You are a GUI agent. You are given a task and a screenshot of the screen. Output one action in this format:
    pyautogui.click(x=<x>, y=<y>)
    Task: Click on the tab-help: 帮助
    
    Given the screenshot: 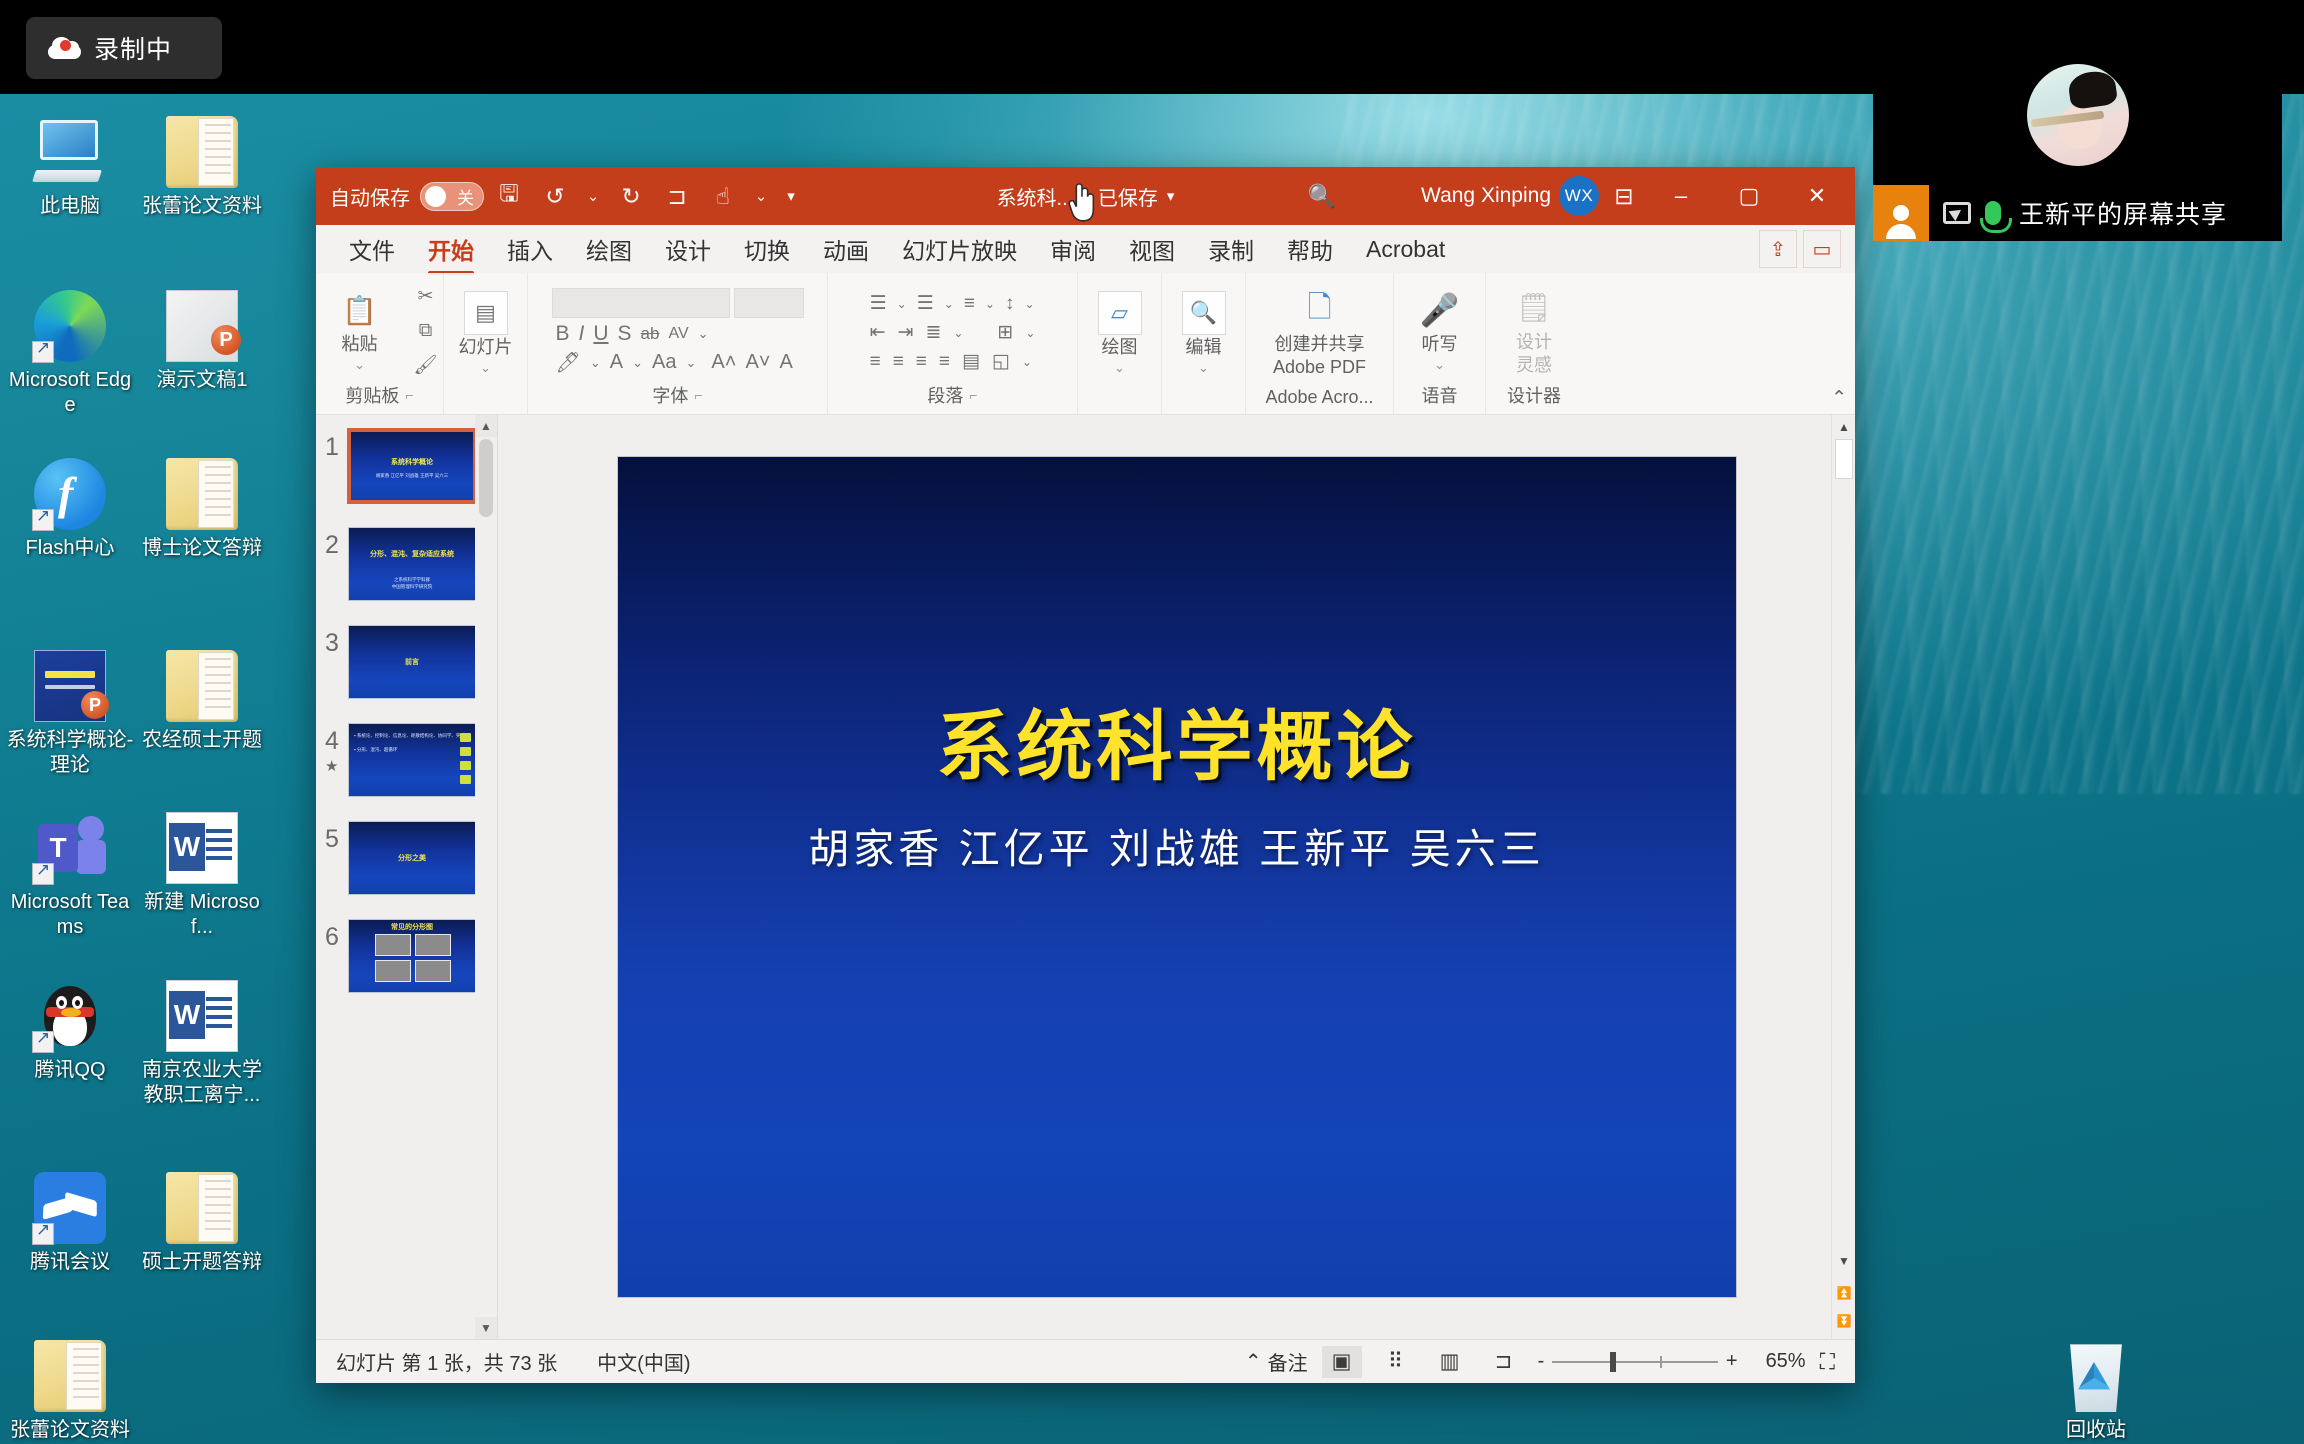 What is the action you would take?
    pyautogui.click(x=1310, y=249)
    